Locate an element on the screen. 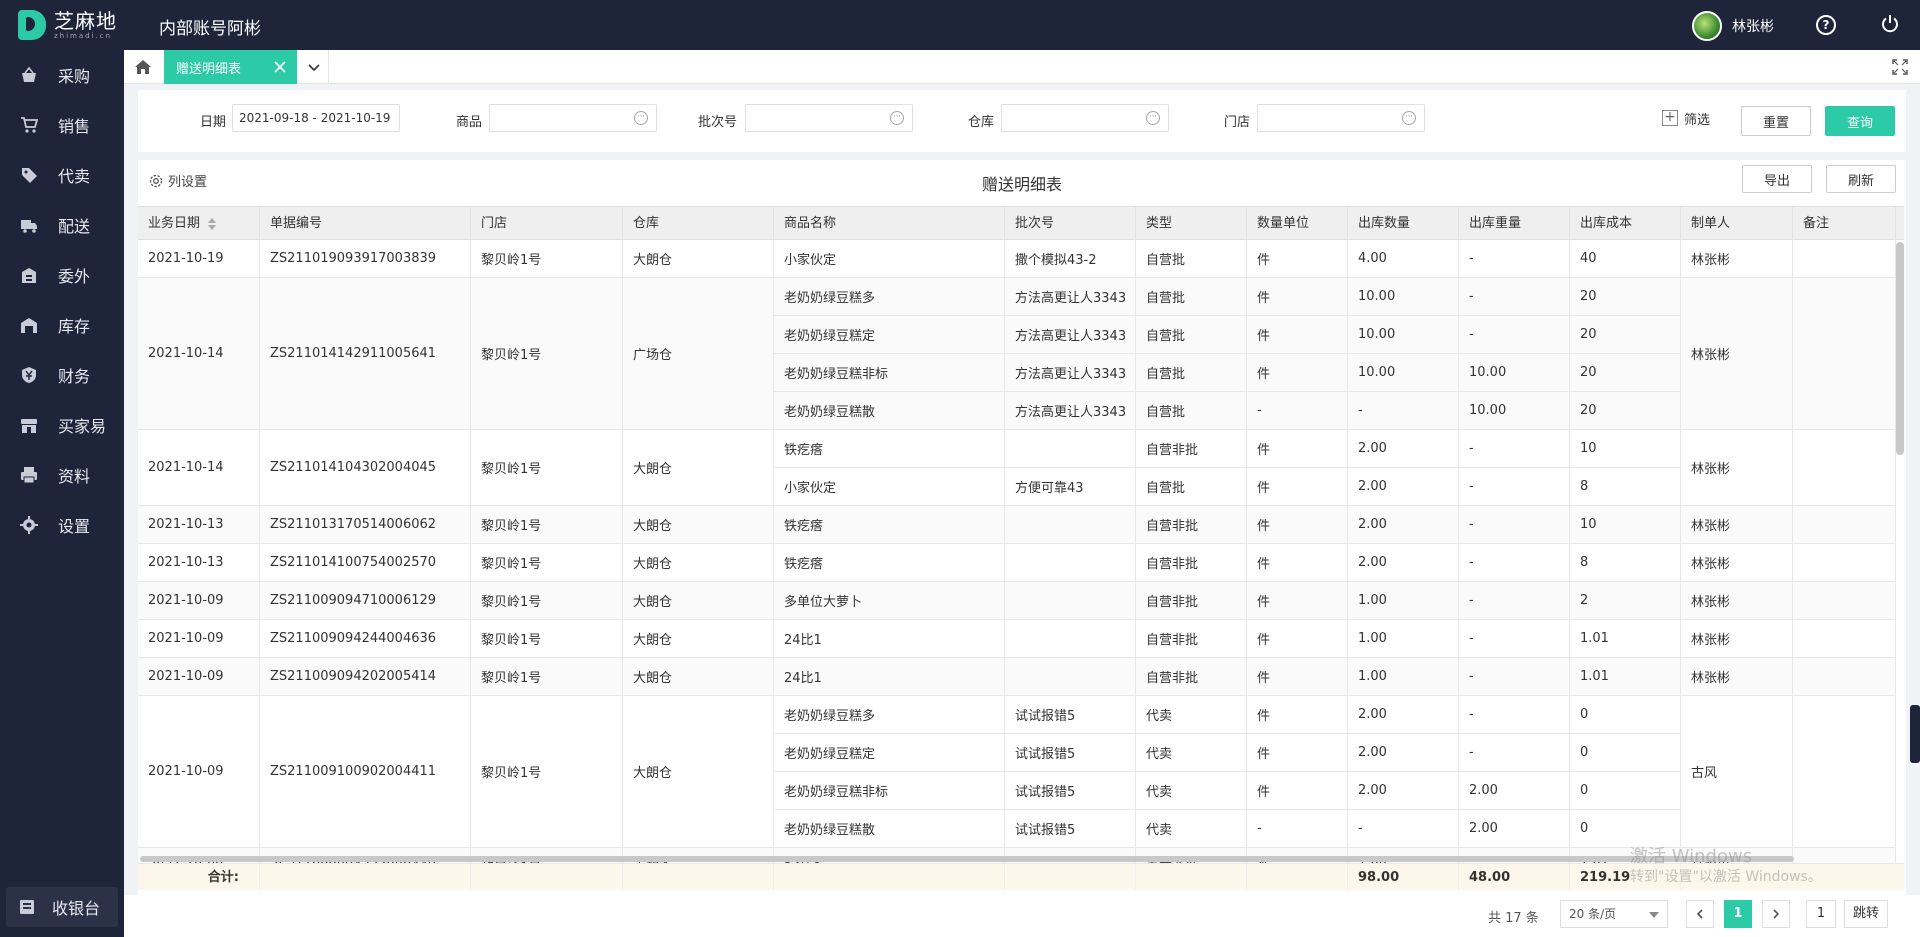 Image resolution: width=1920 pixels, height=937 pixels. column-settings-button: 列设置 is located at coordinates (177, 180).